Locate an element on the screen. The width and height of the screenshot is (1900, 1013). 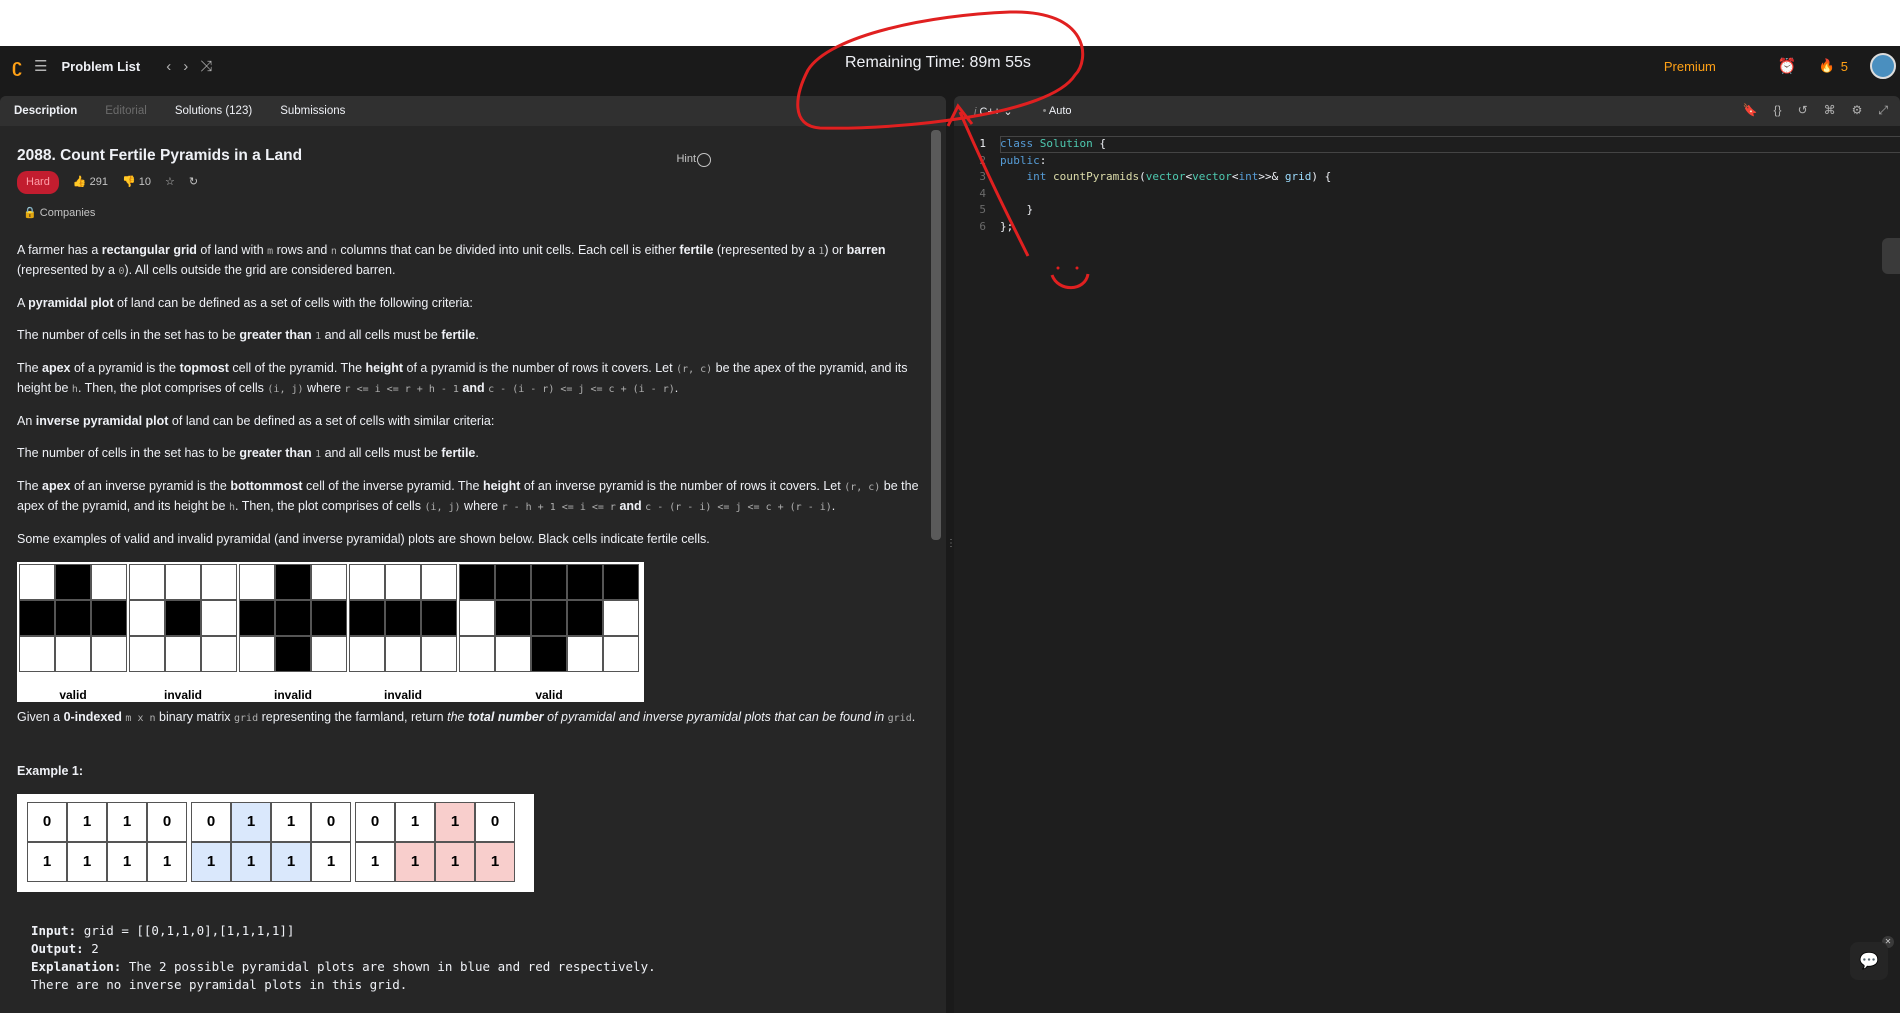
like-count: 291 is located at coordinates (98, 182).